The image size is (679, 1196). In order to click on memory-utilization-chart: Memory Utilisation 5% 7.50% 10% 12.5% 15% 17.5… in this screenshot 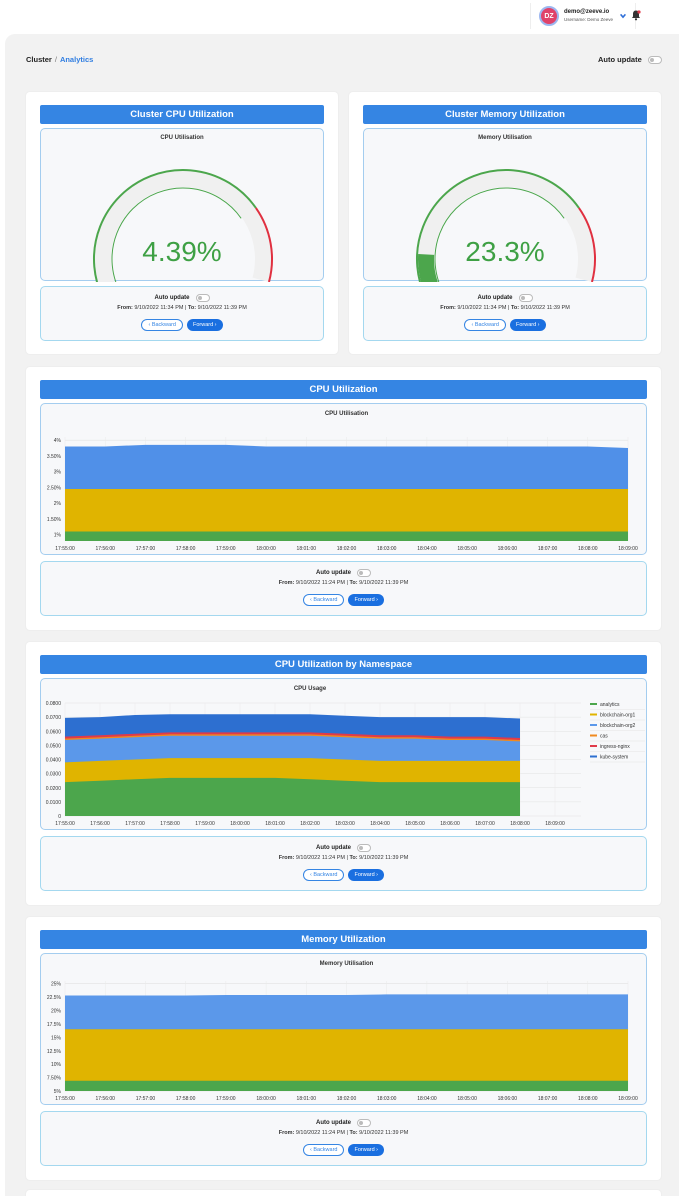, I will do `click(342, 1031)`.